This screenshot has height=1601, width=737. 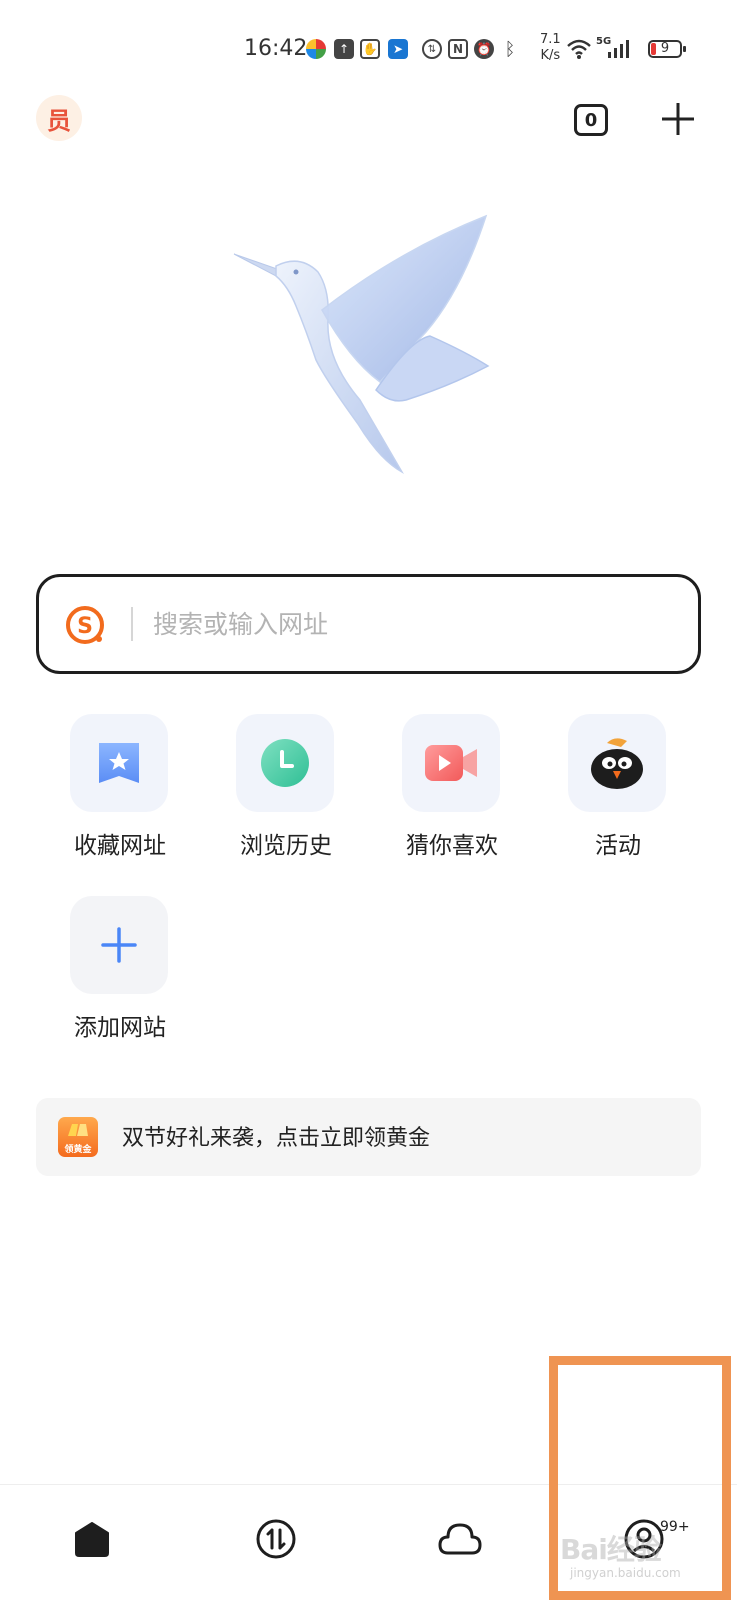 What do you see at coordinates (451, 763) in the screenshot?
I see `video-camera-icon` at bounding box center [451, 763].